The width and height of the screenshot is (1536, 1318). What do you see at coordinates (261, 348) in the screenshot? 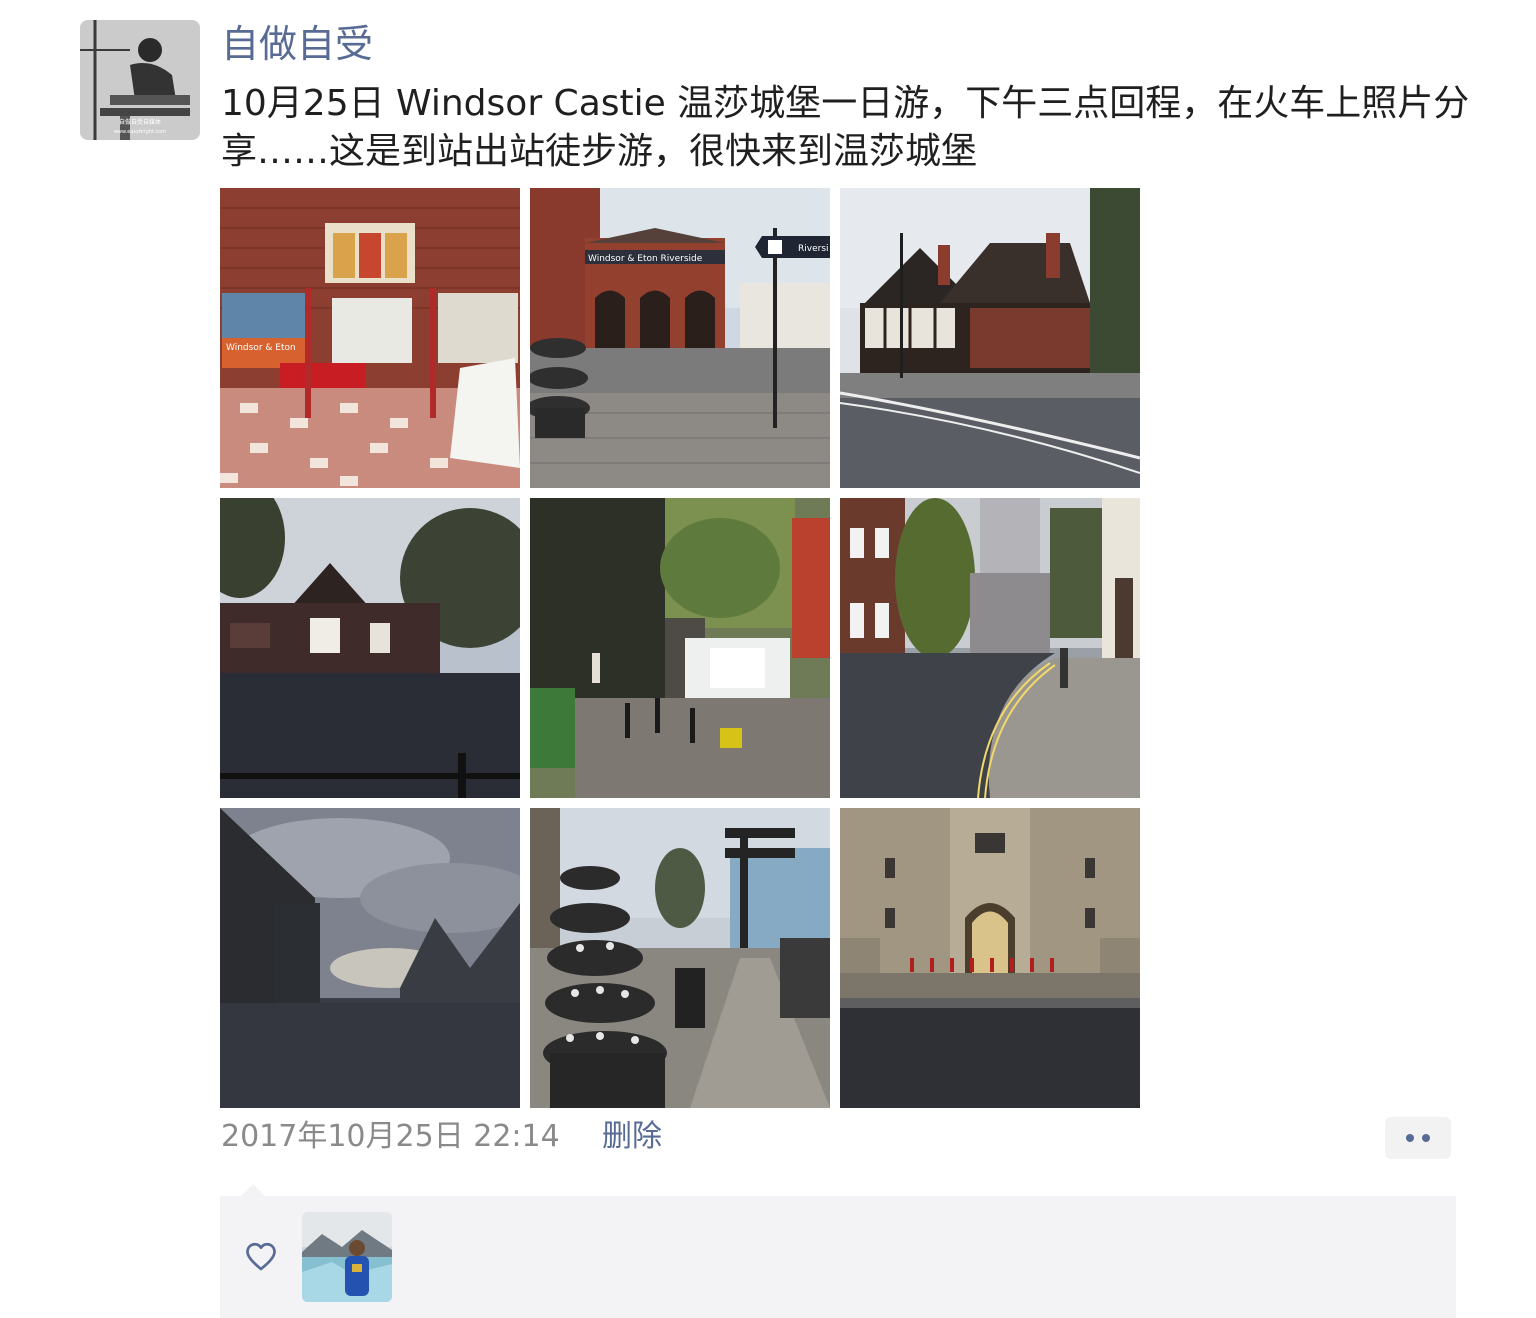
I see `photo-sign: Windsor & Eton` at bounding box center [261, 348].